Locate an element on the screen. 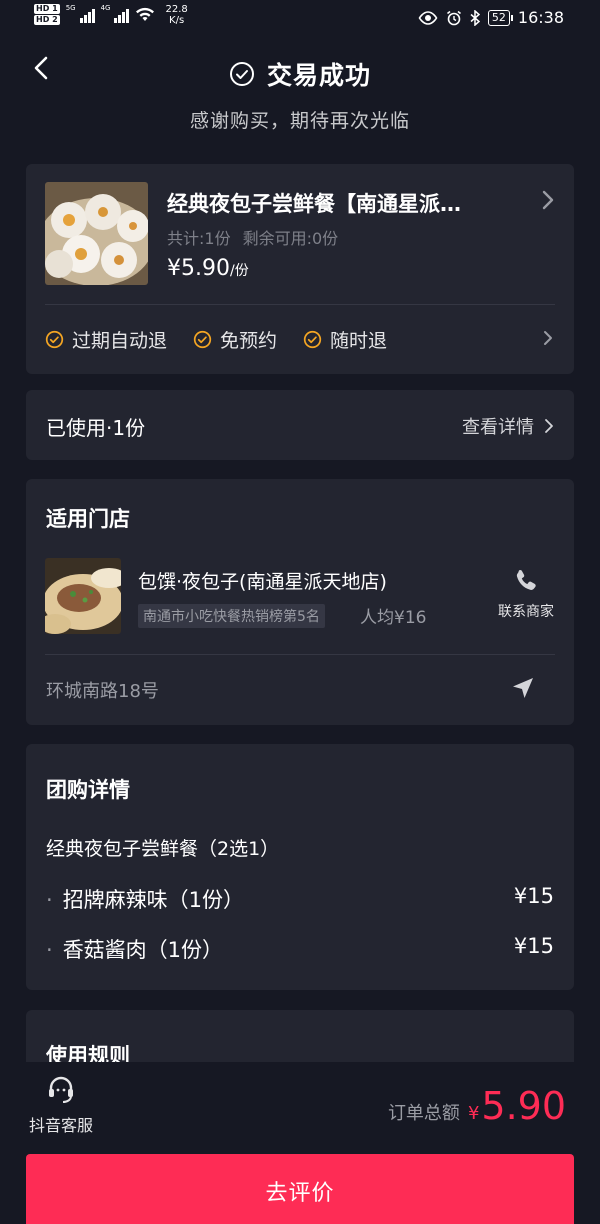 The image size is (600, 1224). product-price: ¥5.90/份 is located at coordinates (208, 268).